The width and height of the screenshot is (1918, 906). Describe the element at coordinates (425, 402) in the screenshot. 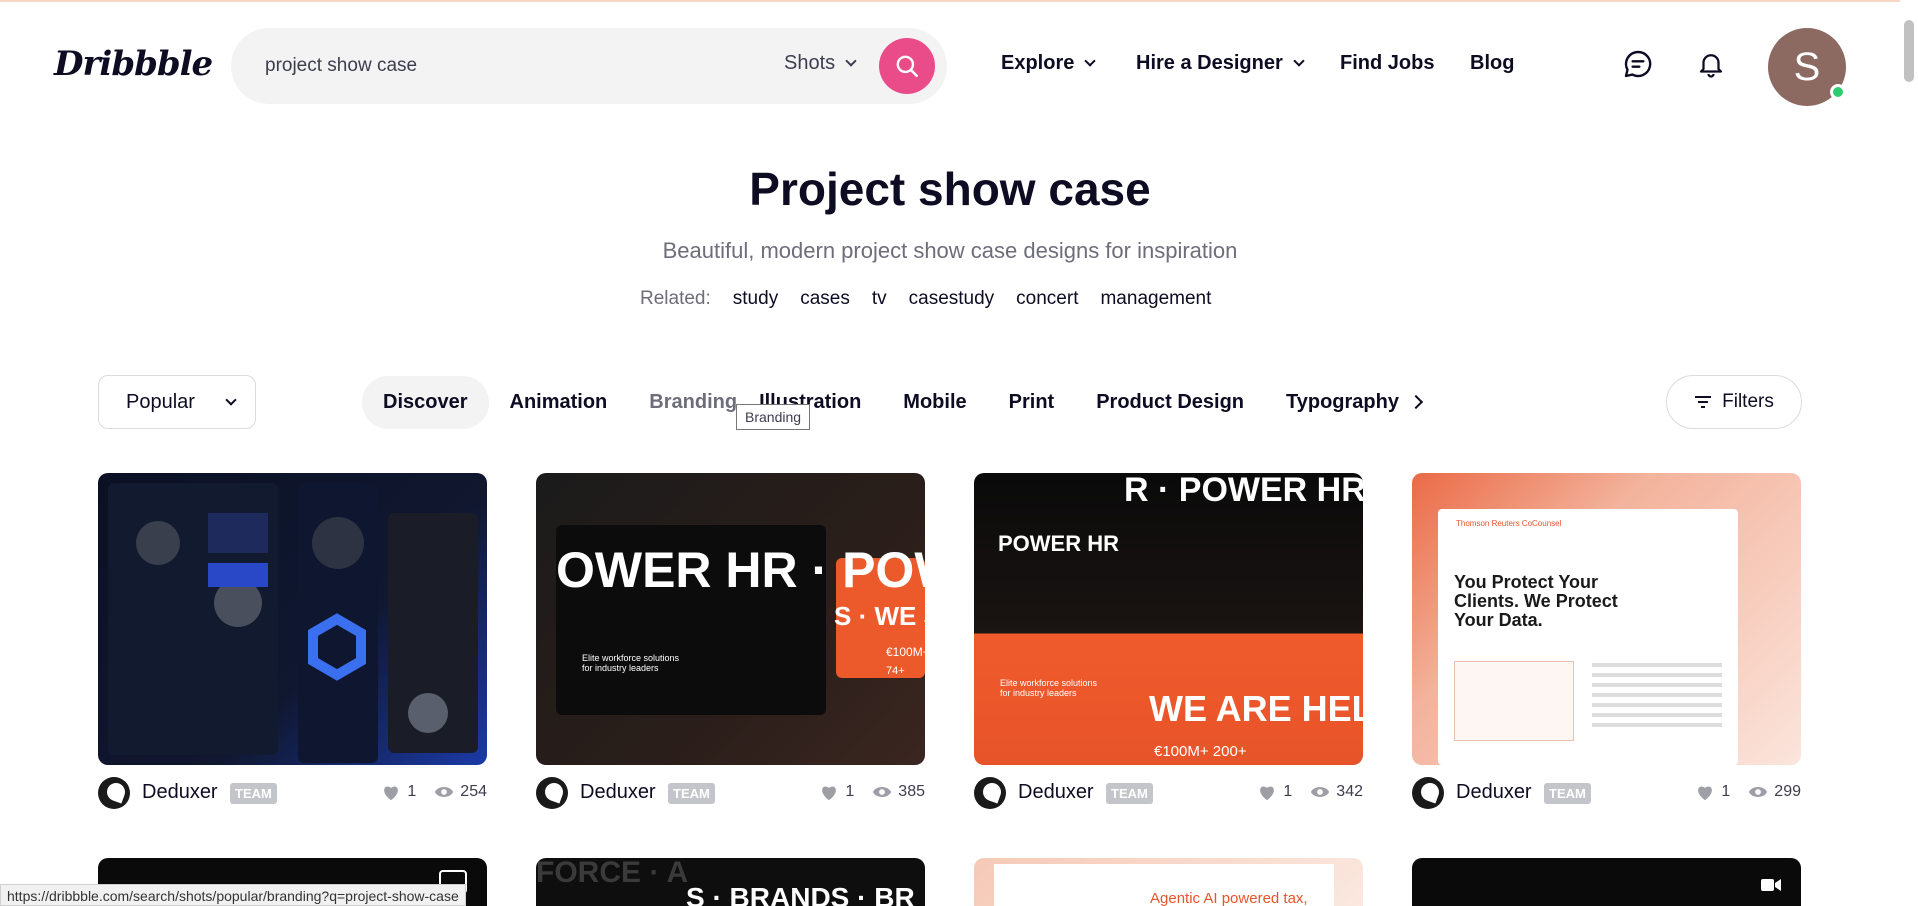

I see `tab-discover: Discover` at that location.